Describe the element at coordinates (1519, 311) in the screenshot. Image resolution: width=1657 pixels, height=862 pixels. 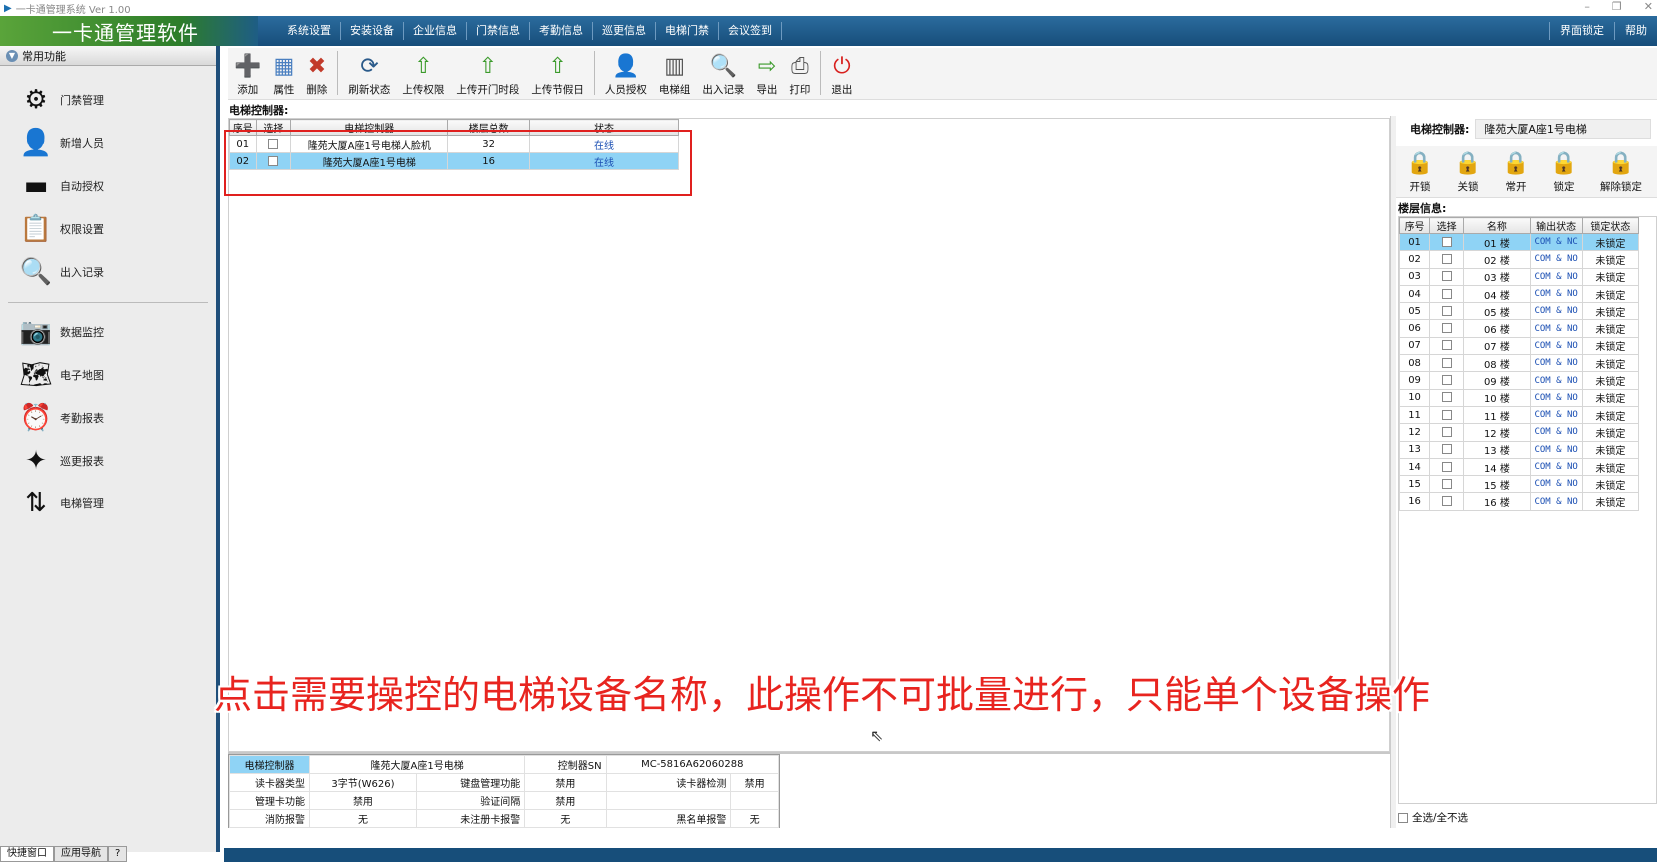
I see `table-row: 05 05 楼 COM & NO 未锁定` at that location.